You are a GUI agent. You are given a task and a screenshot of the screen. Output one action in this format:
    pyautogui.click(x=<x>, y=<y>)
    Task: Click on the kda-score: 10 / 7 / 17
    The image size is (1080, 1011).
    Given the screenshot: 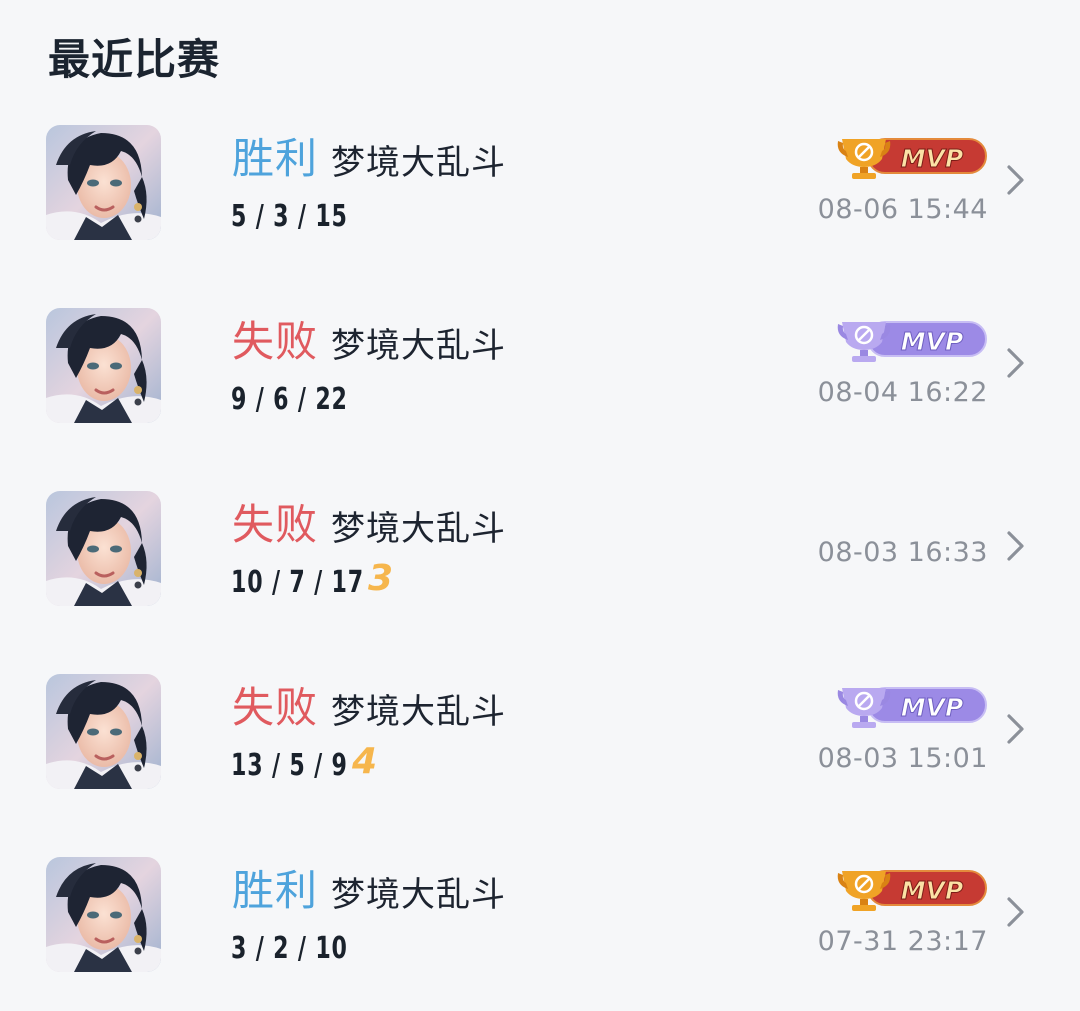 What is the action you would take?
    pyautogui.click(x=297, y=582)
    